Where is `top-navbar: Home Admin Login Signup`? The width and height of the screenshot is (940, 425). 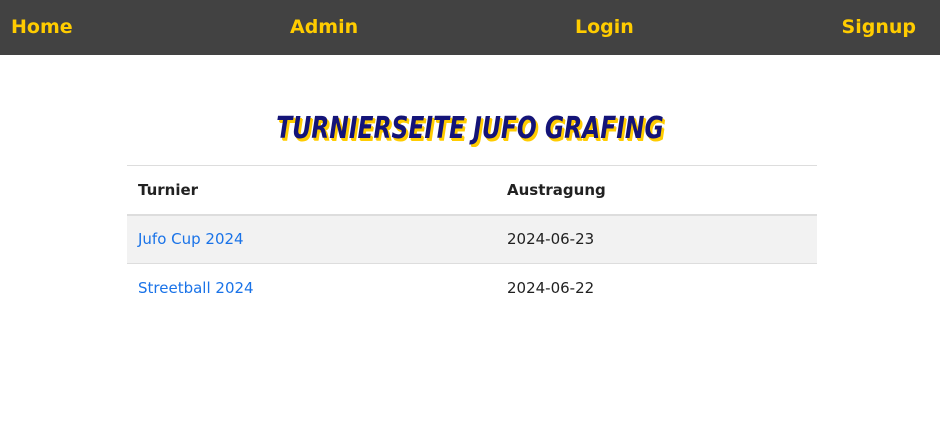
top-navbar: Home Admin Login Signup is located at coordinates (470, 27).